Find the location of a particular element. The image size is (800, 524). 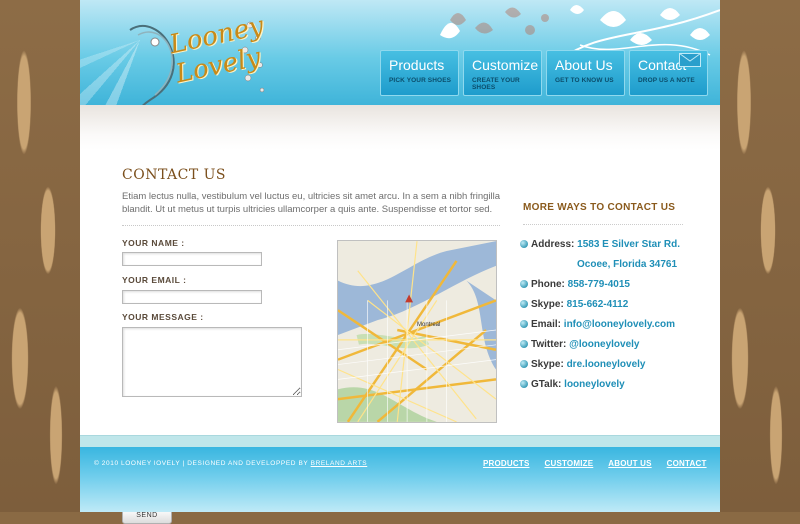

footer-link-about-us: ABOUT US is located at coordinates (629, 463).